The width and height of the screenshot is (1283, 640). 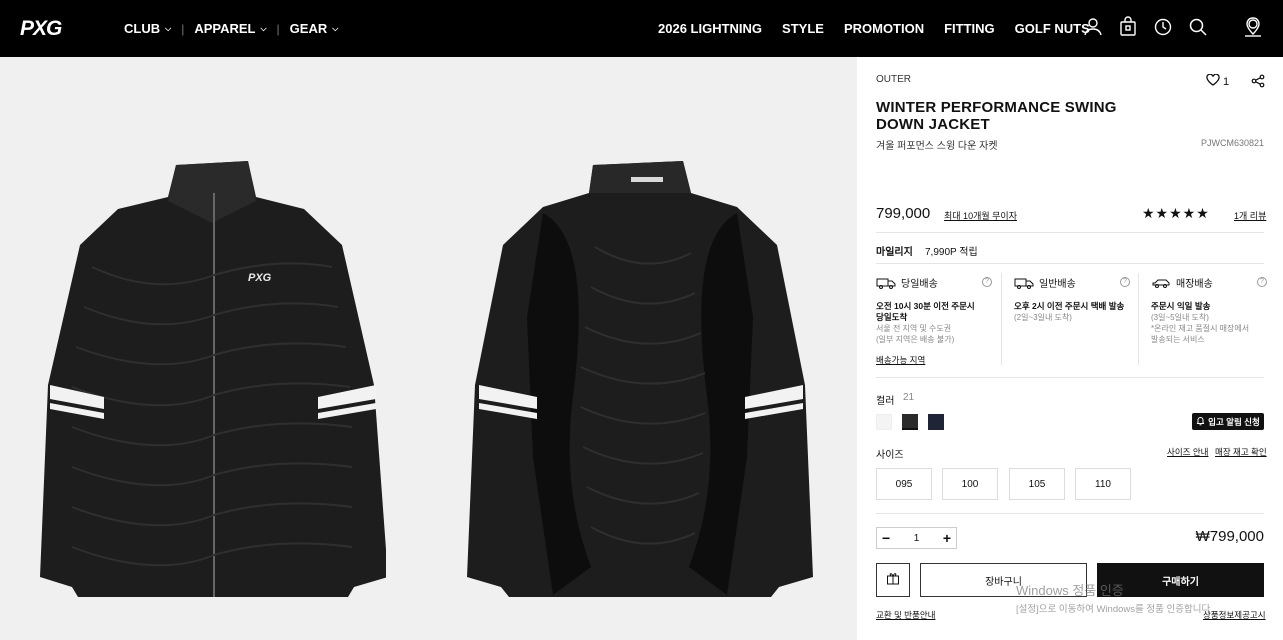 What do you see at coordinates (1258, 81) in the screenshot?
I see `share-icon` at bounding box center [1258, 81].